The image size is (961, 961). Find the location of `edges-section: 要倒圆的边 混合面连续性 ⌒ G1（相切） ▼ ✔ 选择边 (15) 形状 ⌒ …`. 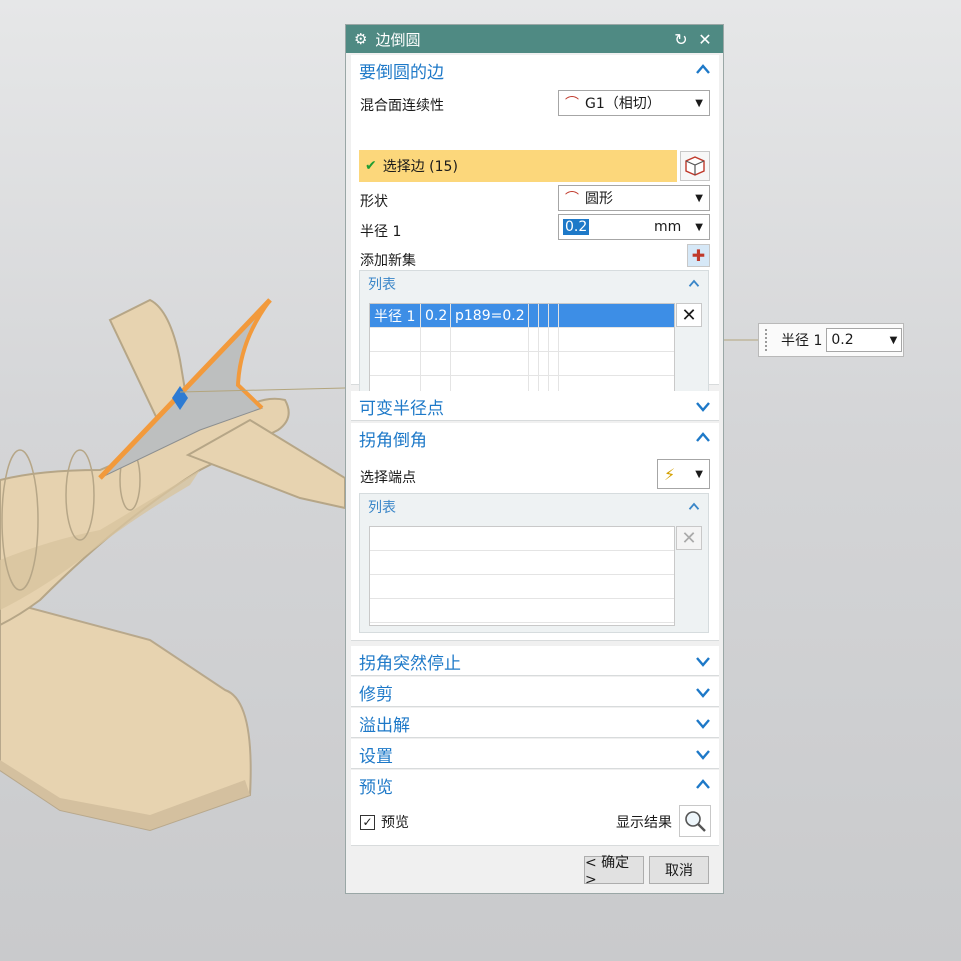

edges-section: 要倒圆的边 混合面连续性 ⌒ G1（相切） ▼ ✔ 选择边 (15) 形状 ⌒ … is located at coordinates (535, 232).